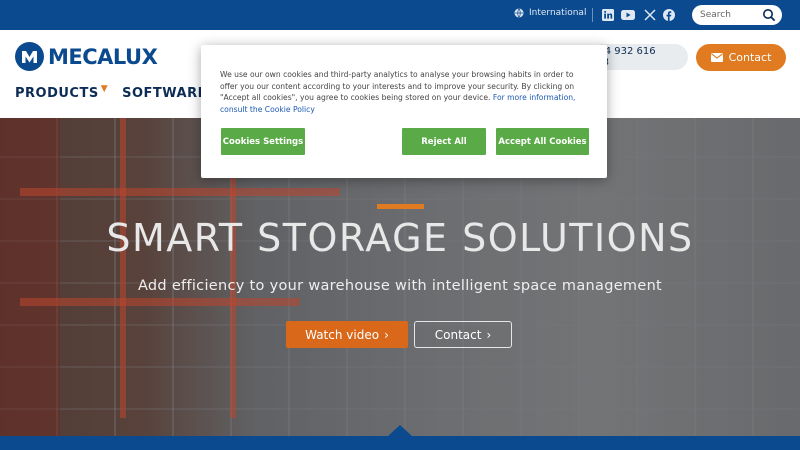 The image size is (800, 450). Describe the element at coordinates (628, 14) in the screenshot. I see `youtube-icon` at that location.